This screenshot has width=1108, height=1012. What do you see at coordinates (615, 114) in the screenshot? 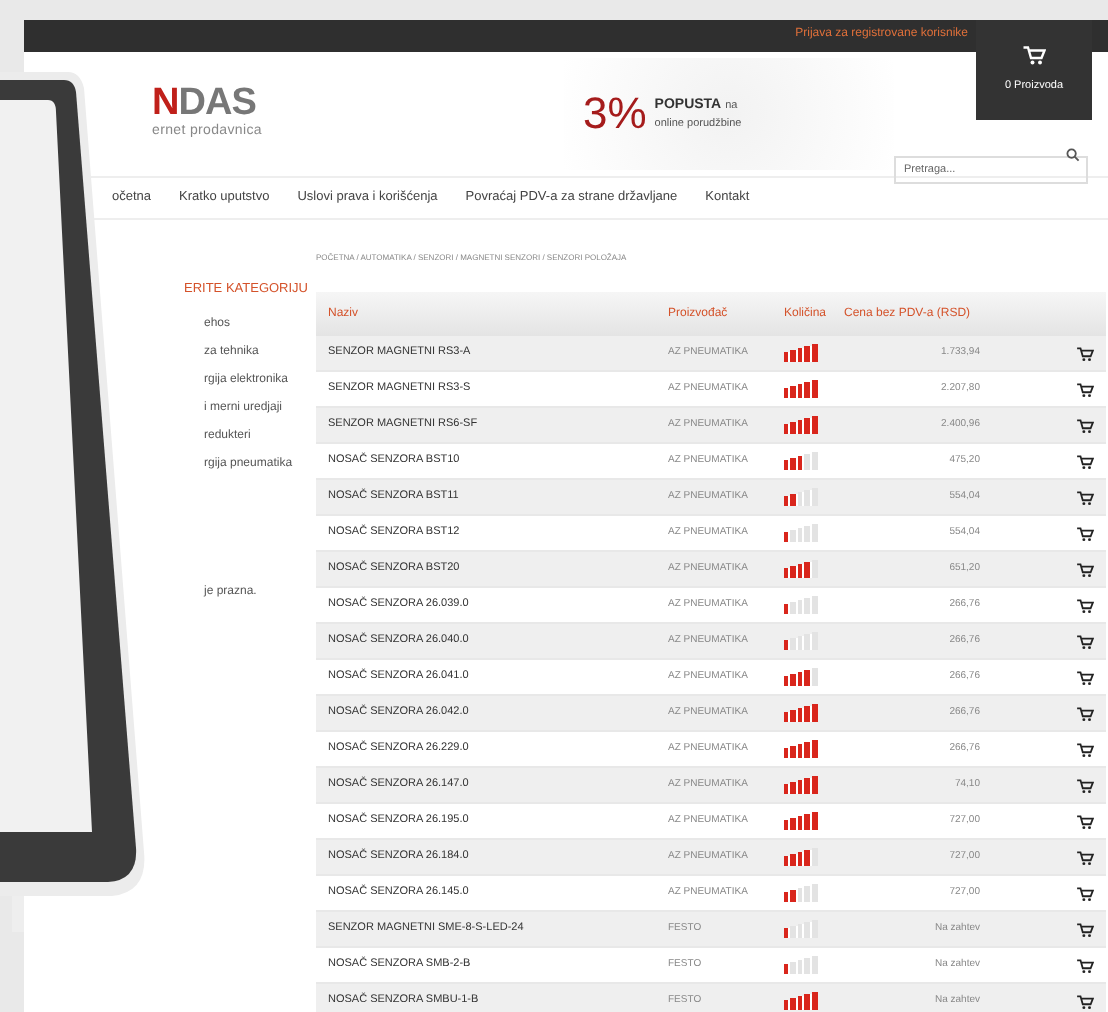
I see `promo-percent: 3%` at bounding box center [615, 114].